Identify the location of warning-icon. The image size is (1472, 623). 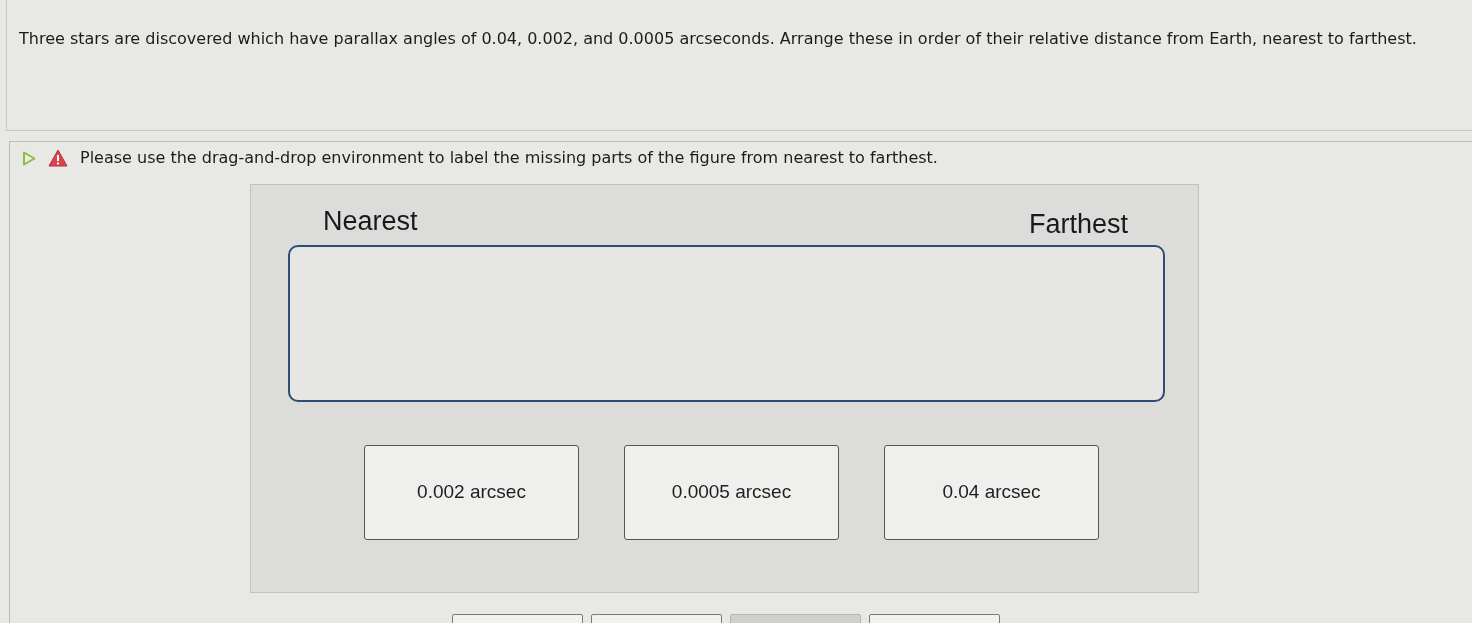
(58, 158).